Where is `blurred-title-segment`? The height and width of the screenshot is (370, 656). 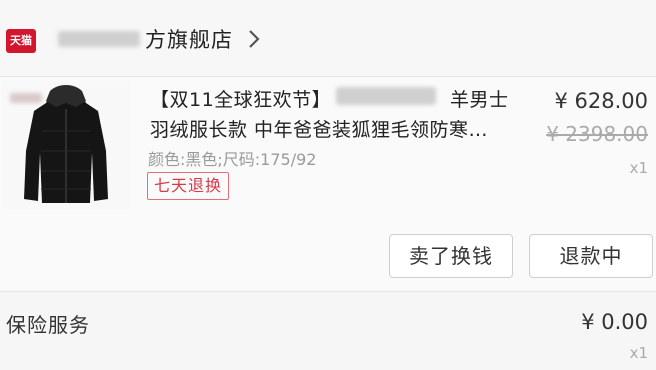
blurred-title-segment is located at coordinates (386, 96).